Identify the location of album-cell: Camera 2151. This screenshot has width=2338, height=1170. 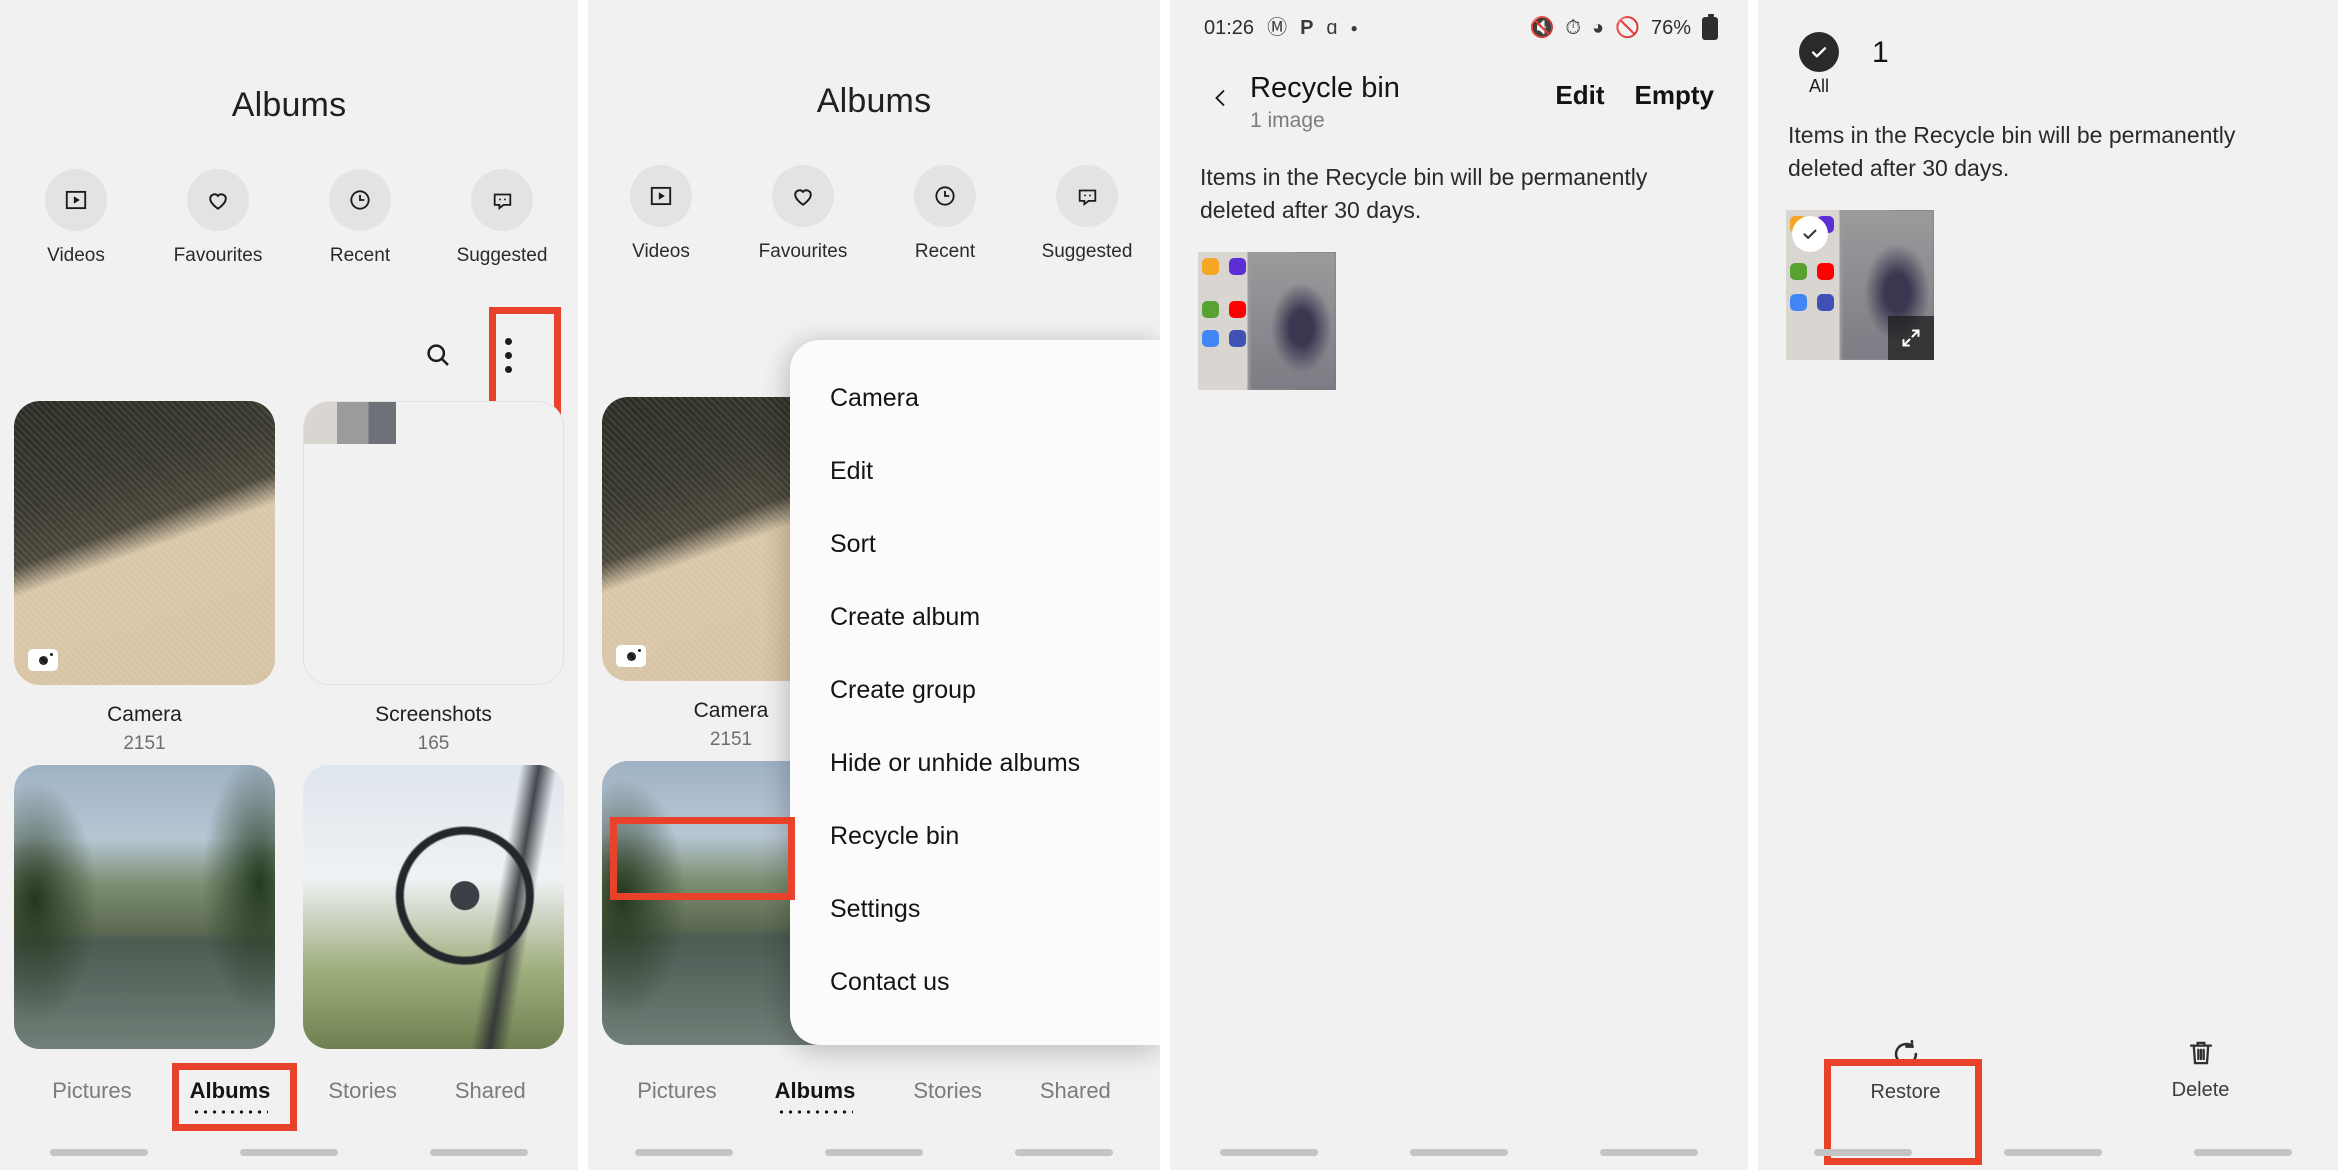
(144, 578).